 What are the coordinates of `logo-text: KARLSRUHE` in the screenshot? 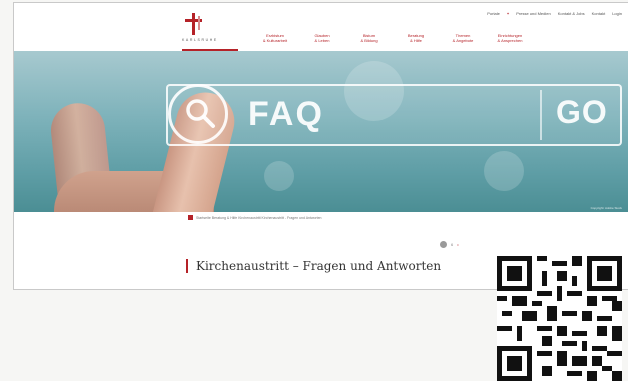 It's located at (200, 40).